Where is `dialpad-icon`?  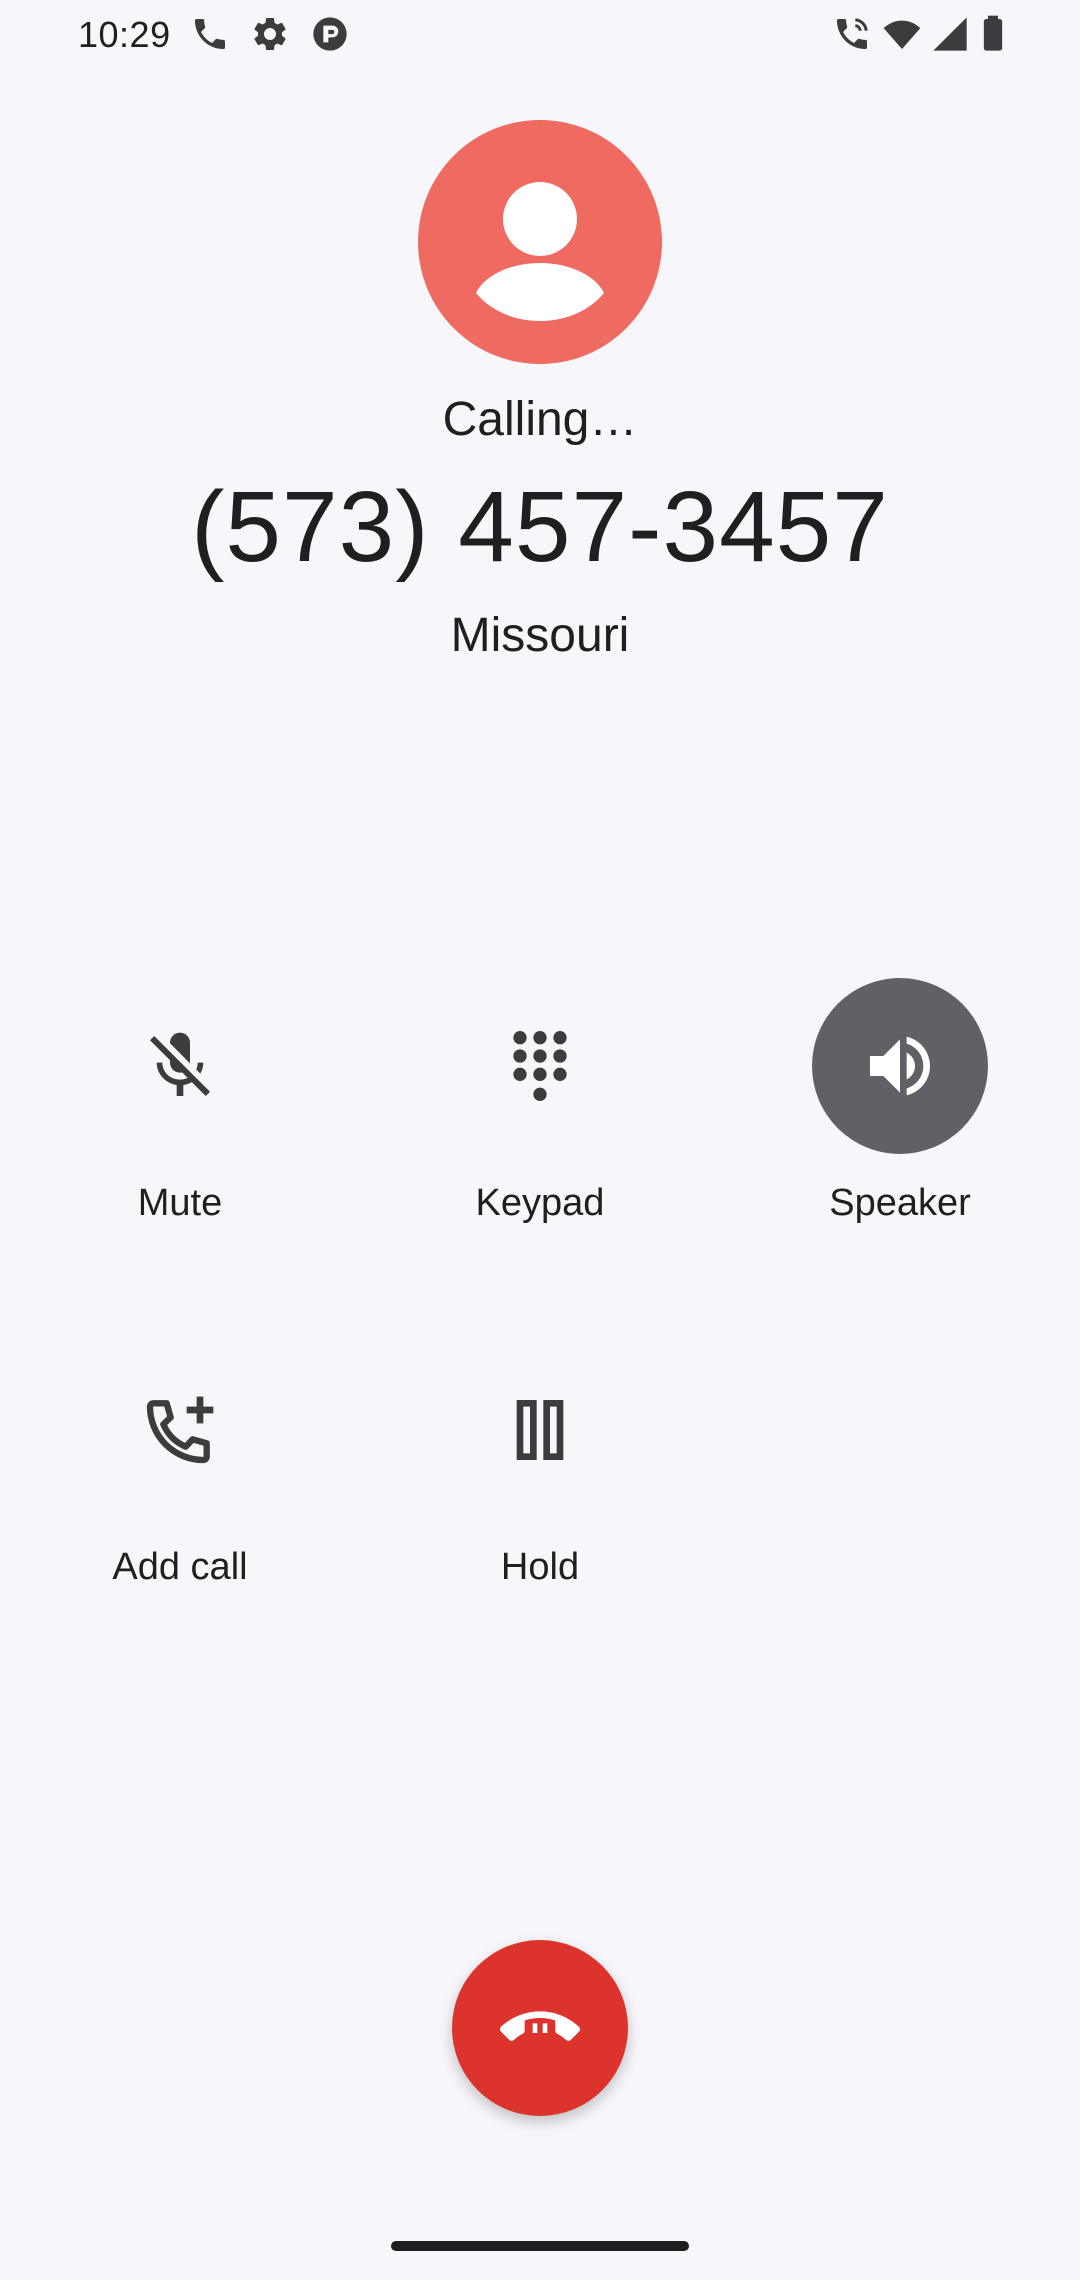 dialpad-icon is located at coordinates (540, 1066).